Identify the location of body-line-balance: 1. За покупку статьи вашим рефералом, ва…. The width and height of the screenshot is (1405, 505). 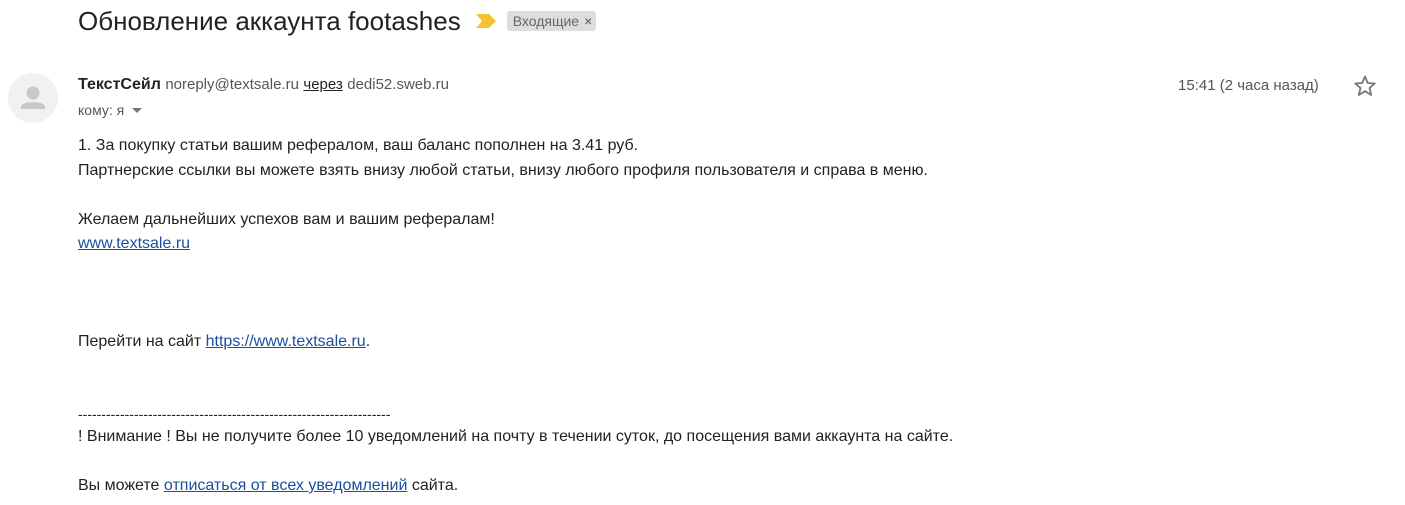
(358, 145).